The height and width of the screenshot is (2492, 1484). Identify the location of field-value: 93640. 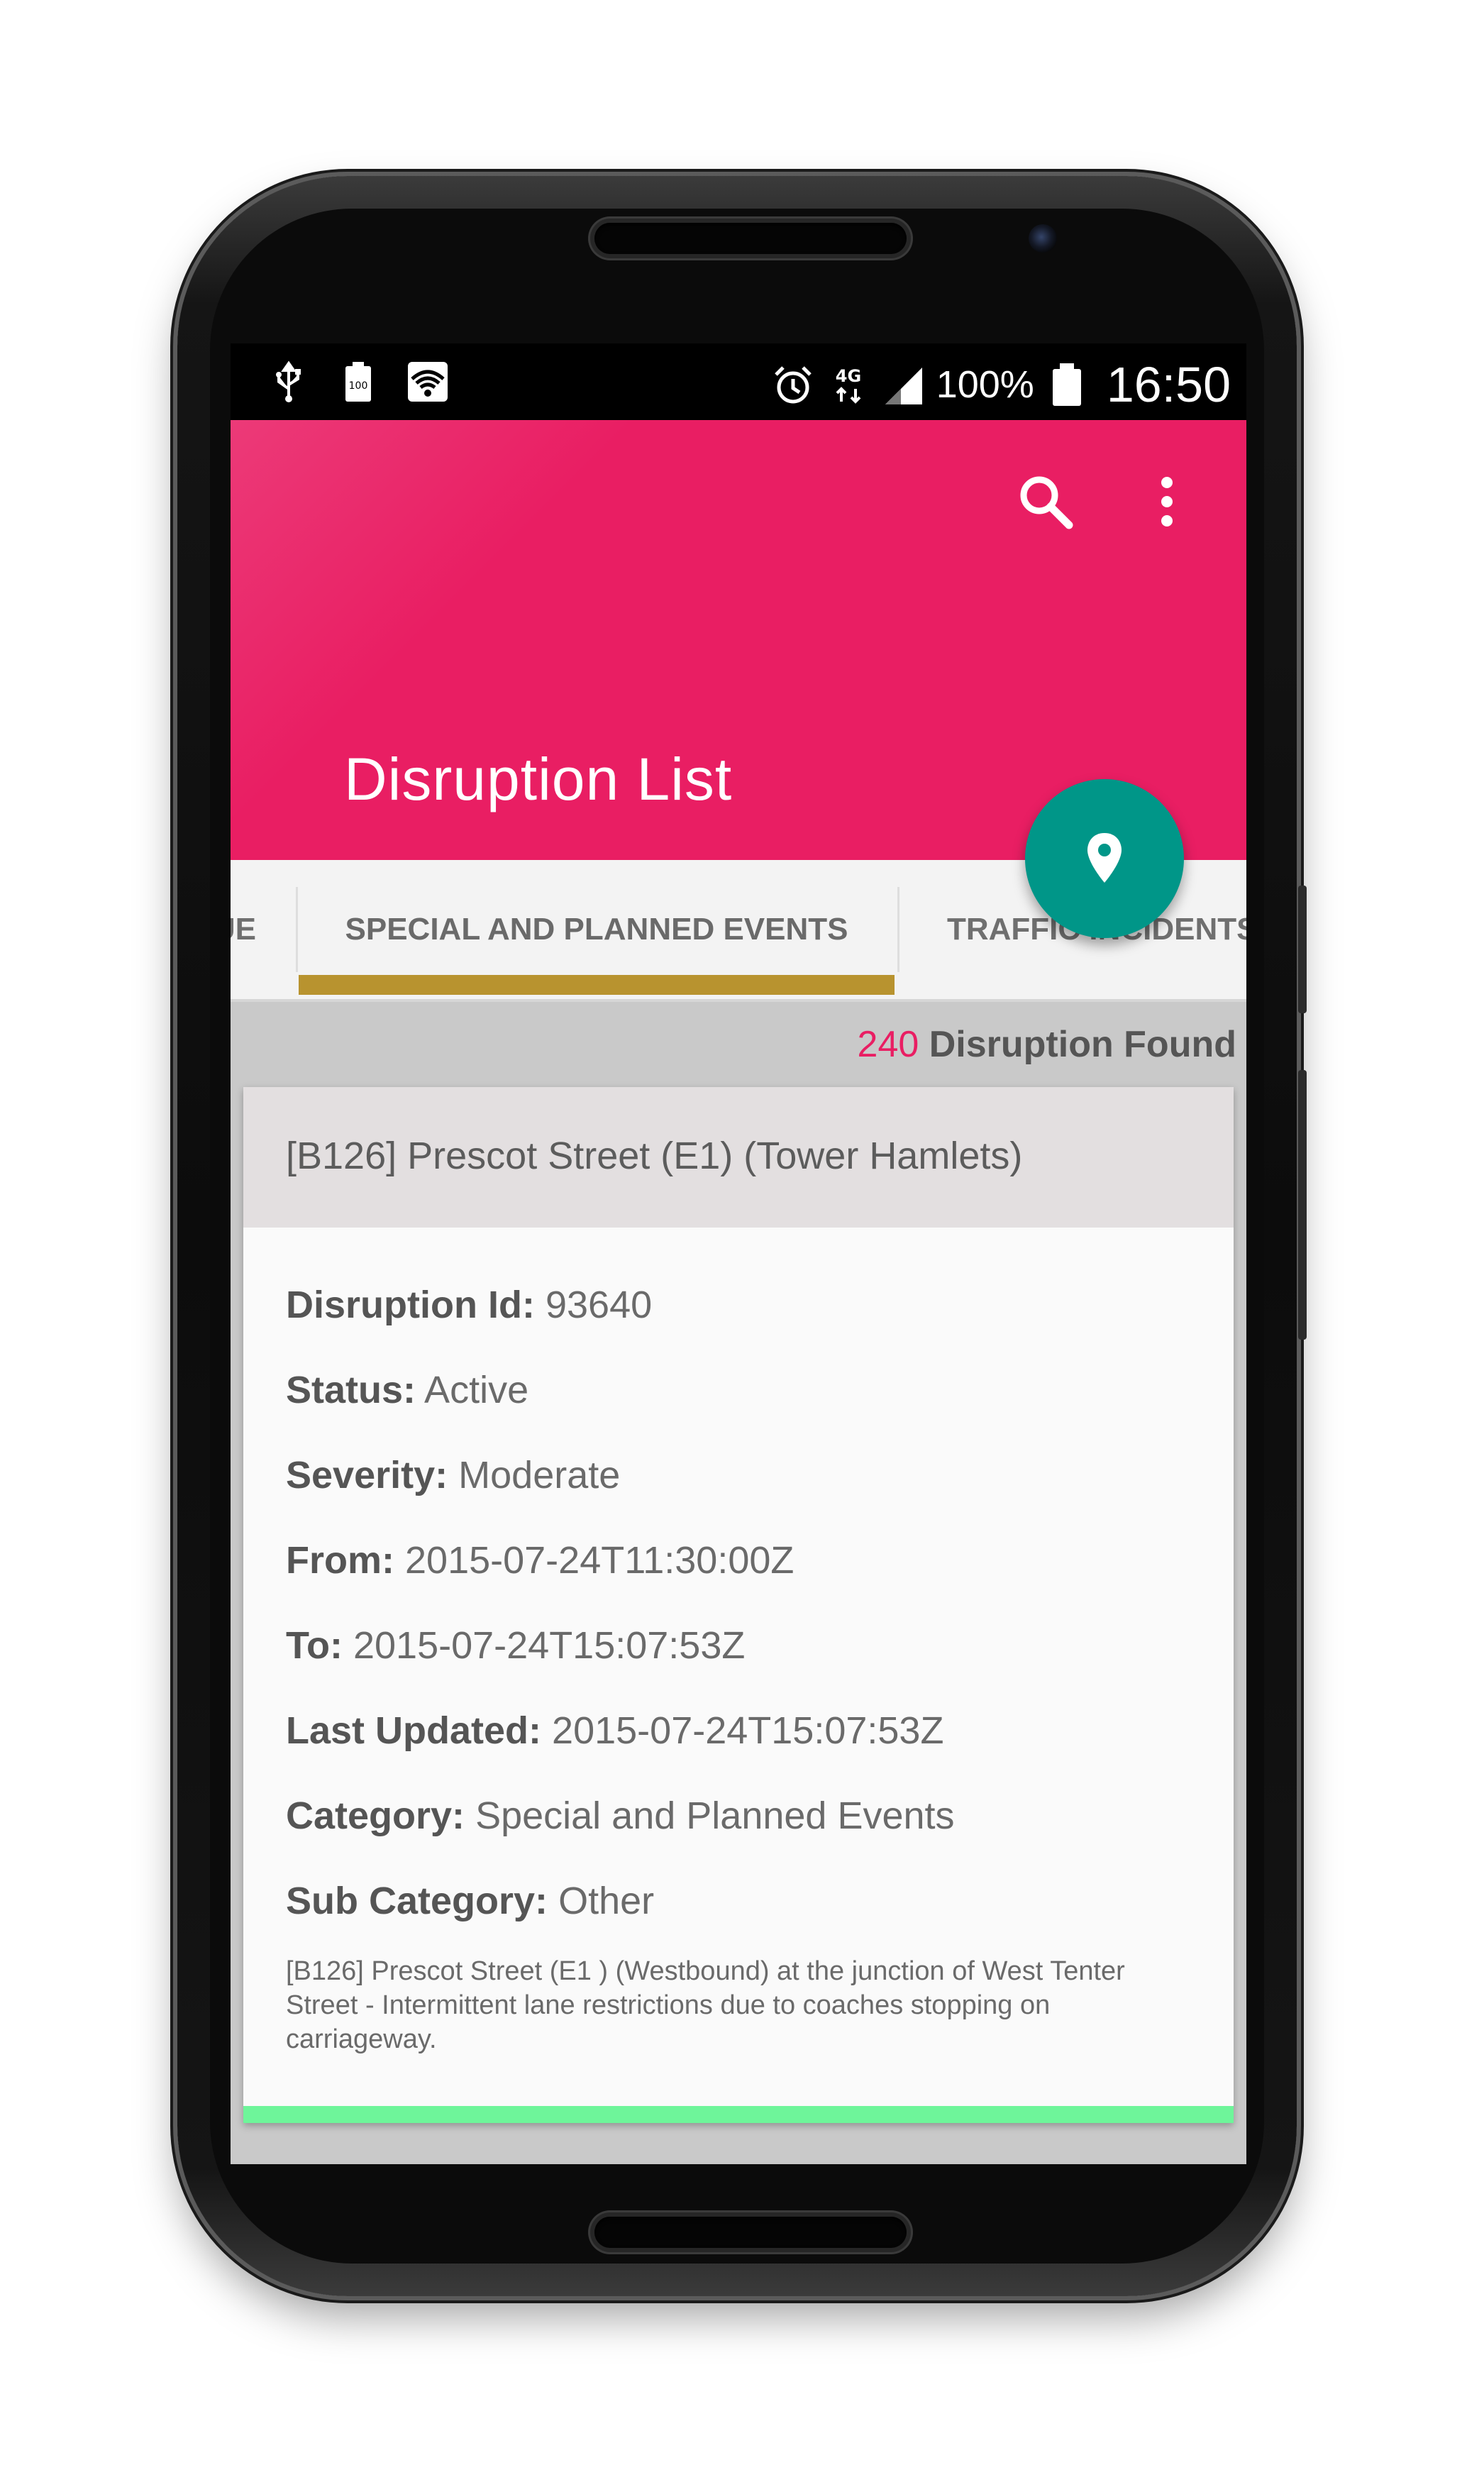
(599, 1305).